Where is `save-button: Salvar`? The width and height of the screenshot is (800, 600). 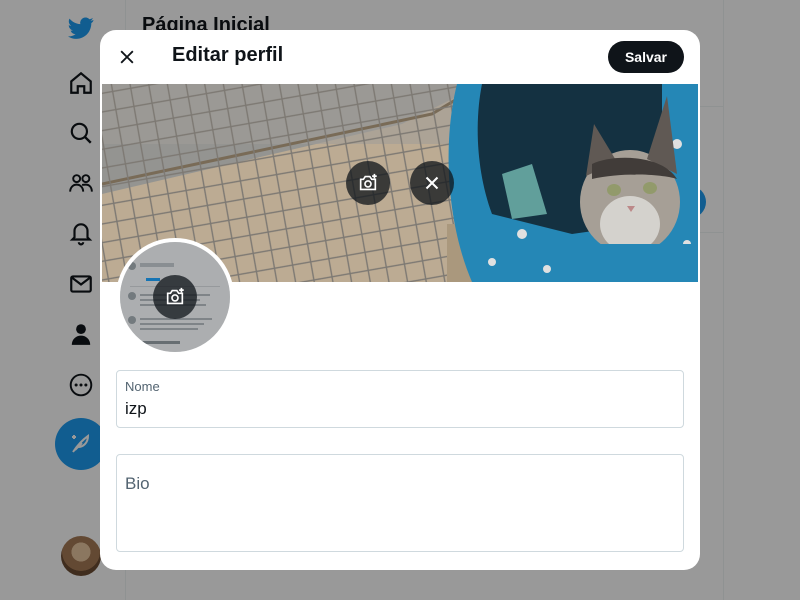 save-button: Salvar is located at coordinates (645, 57).